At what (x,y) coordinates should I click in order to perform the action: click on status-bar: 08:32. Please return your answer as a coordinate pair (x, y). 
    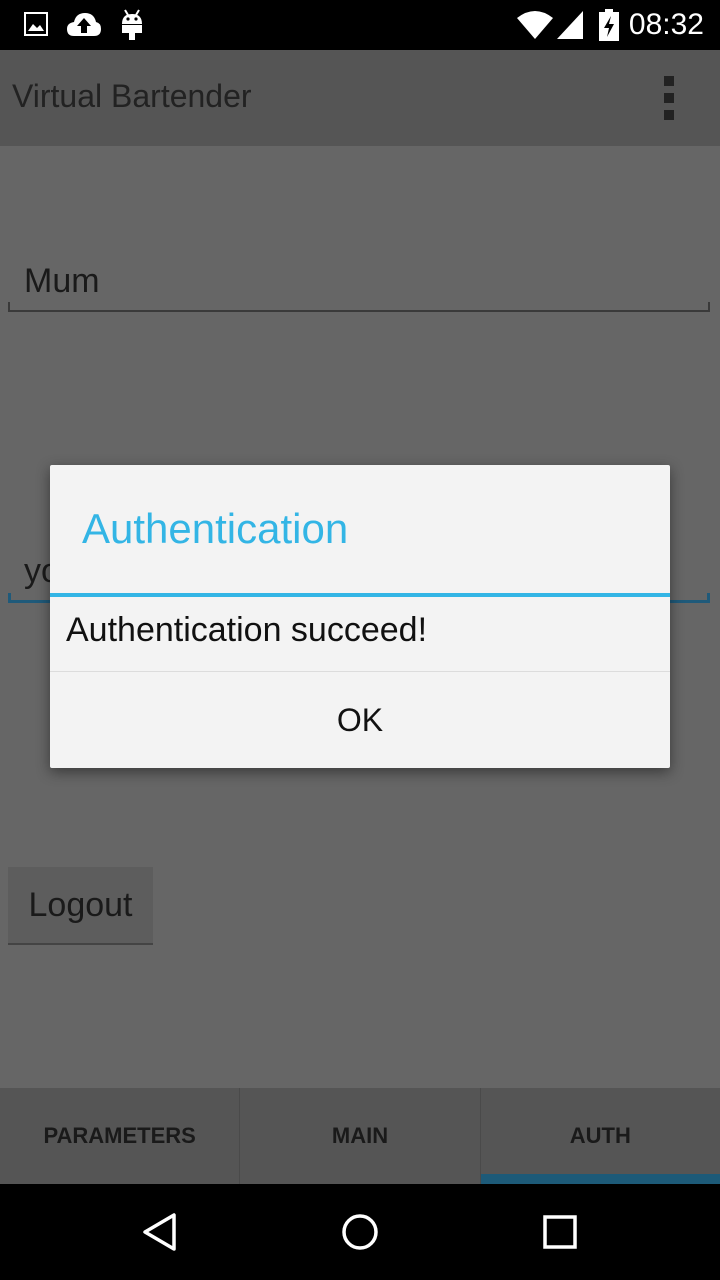
    Looking at the image, I should click on (360, 25).